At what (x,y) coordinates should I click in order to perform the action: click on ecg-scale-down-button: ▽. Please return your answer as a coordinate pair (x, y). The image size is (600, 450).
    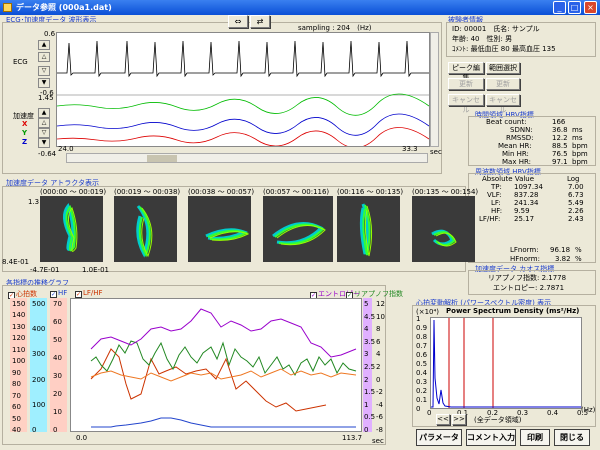
    Looking at the image, I should click on (44, 71).